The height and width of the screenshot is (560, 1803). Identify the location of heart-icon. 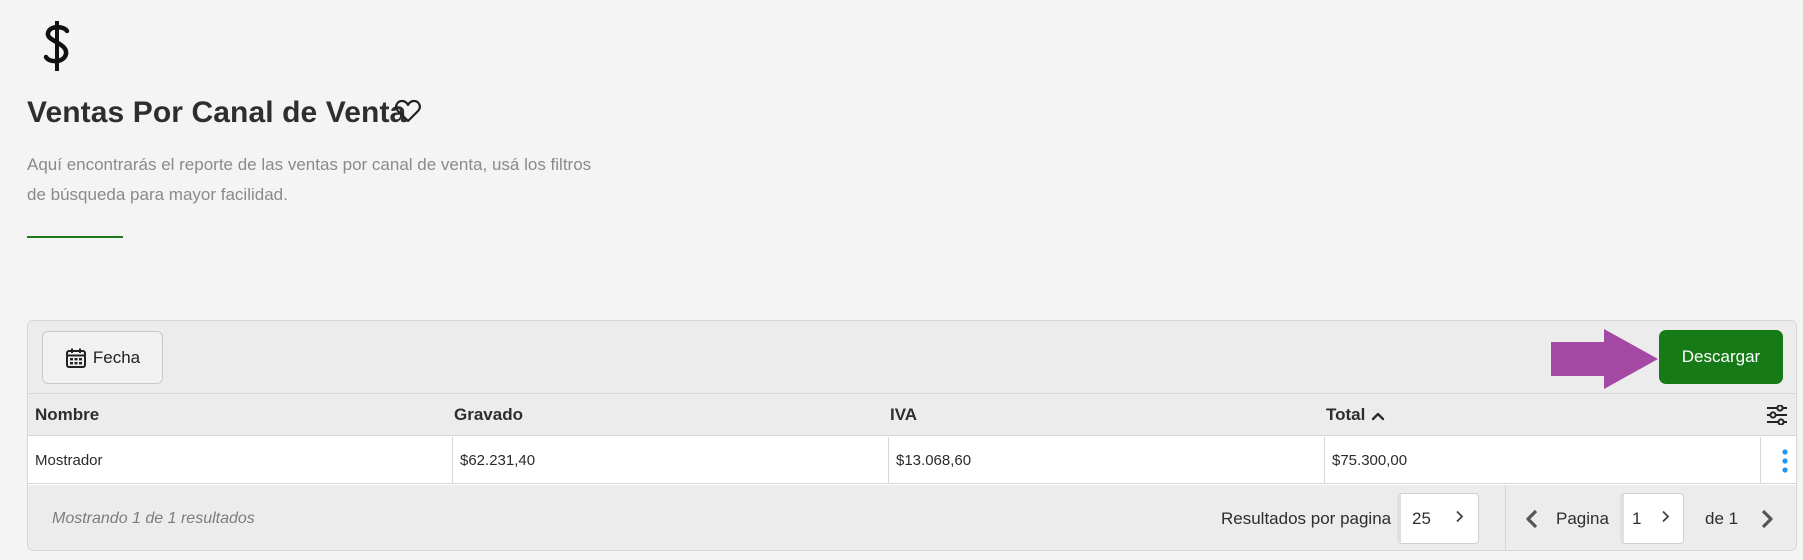
(408, 111).